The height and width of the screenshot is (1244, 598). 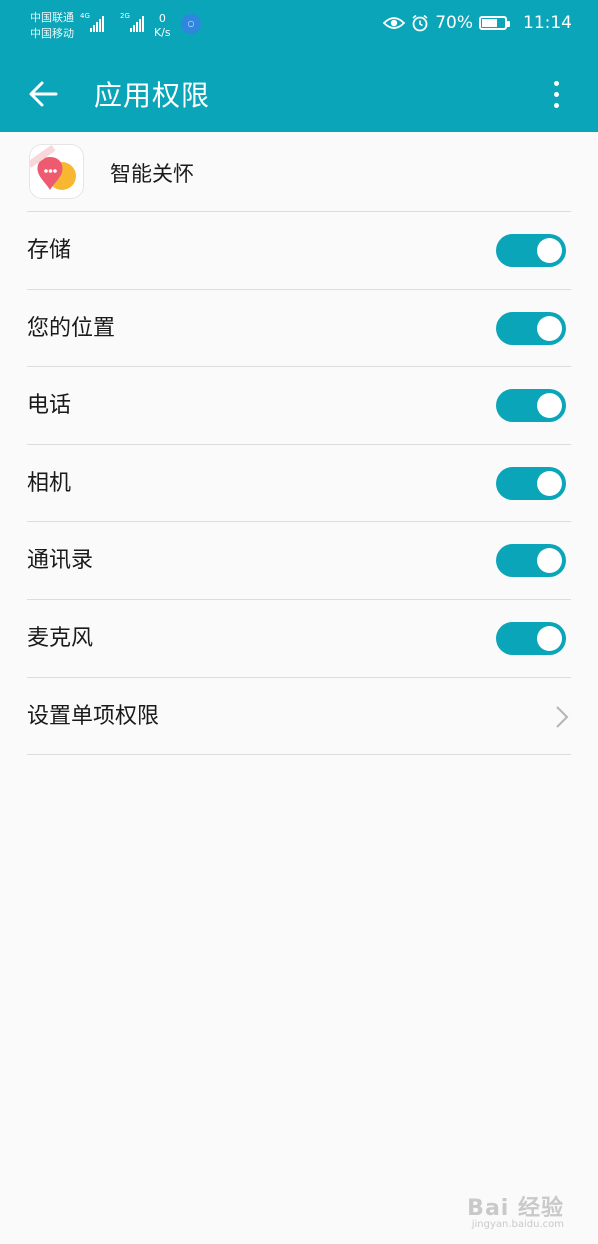 I want to click on app-icon, so click(x=56, y=171).